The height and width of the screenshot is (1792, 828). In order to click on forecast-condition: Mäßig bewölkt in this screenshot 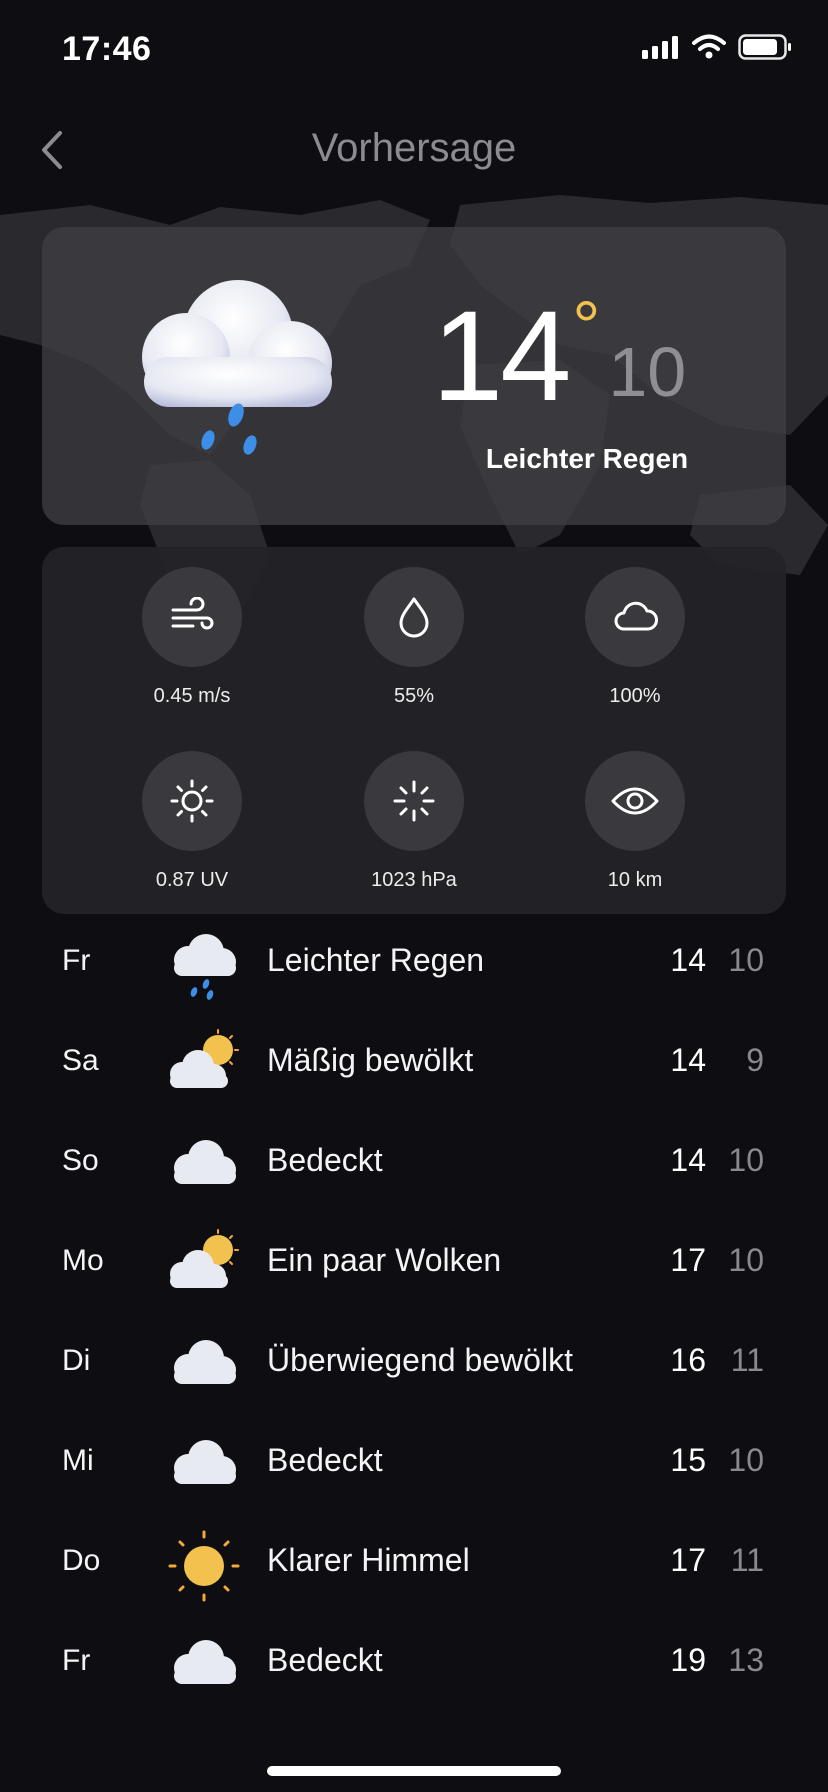, I will do `click(370, 1060)`.